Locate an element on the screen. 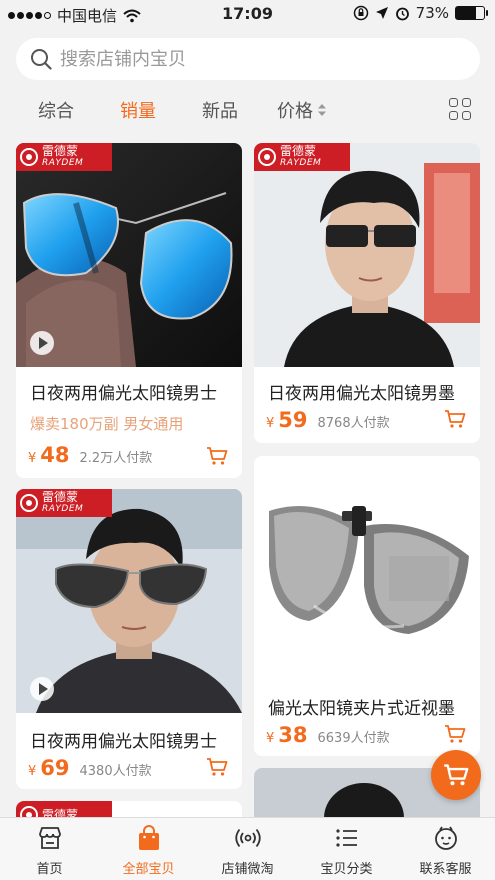  bottom-tab-bar: 首页 全部宝贝 店铺微淘 宝贝分类 联系客服 is located at coordinates (247, 848).